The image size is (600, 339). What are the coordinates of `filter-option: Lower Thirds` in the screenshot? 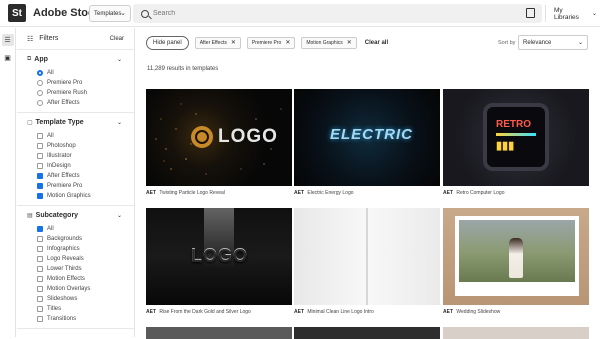 It's located at (75, 269).